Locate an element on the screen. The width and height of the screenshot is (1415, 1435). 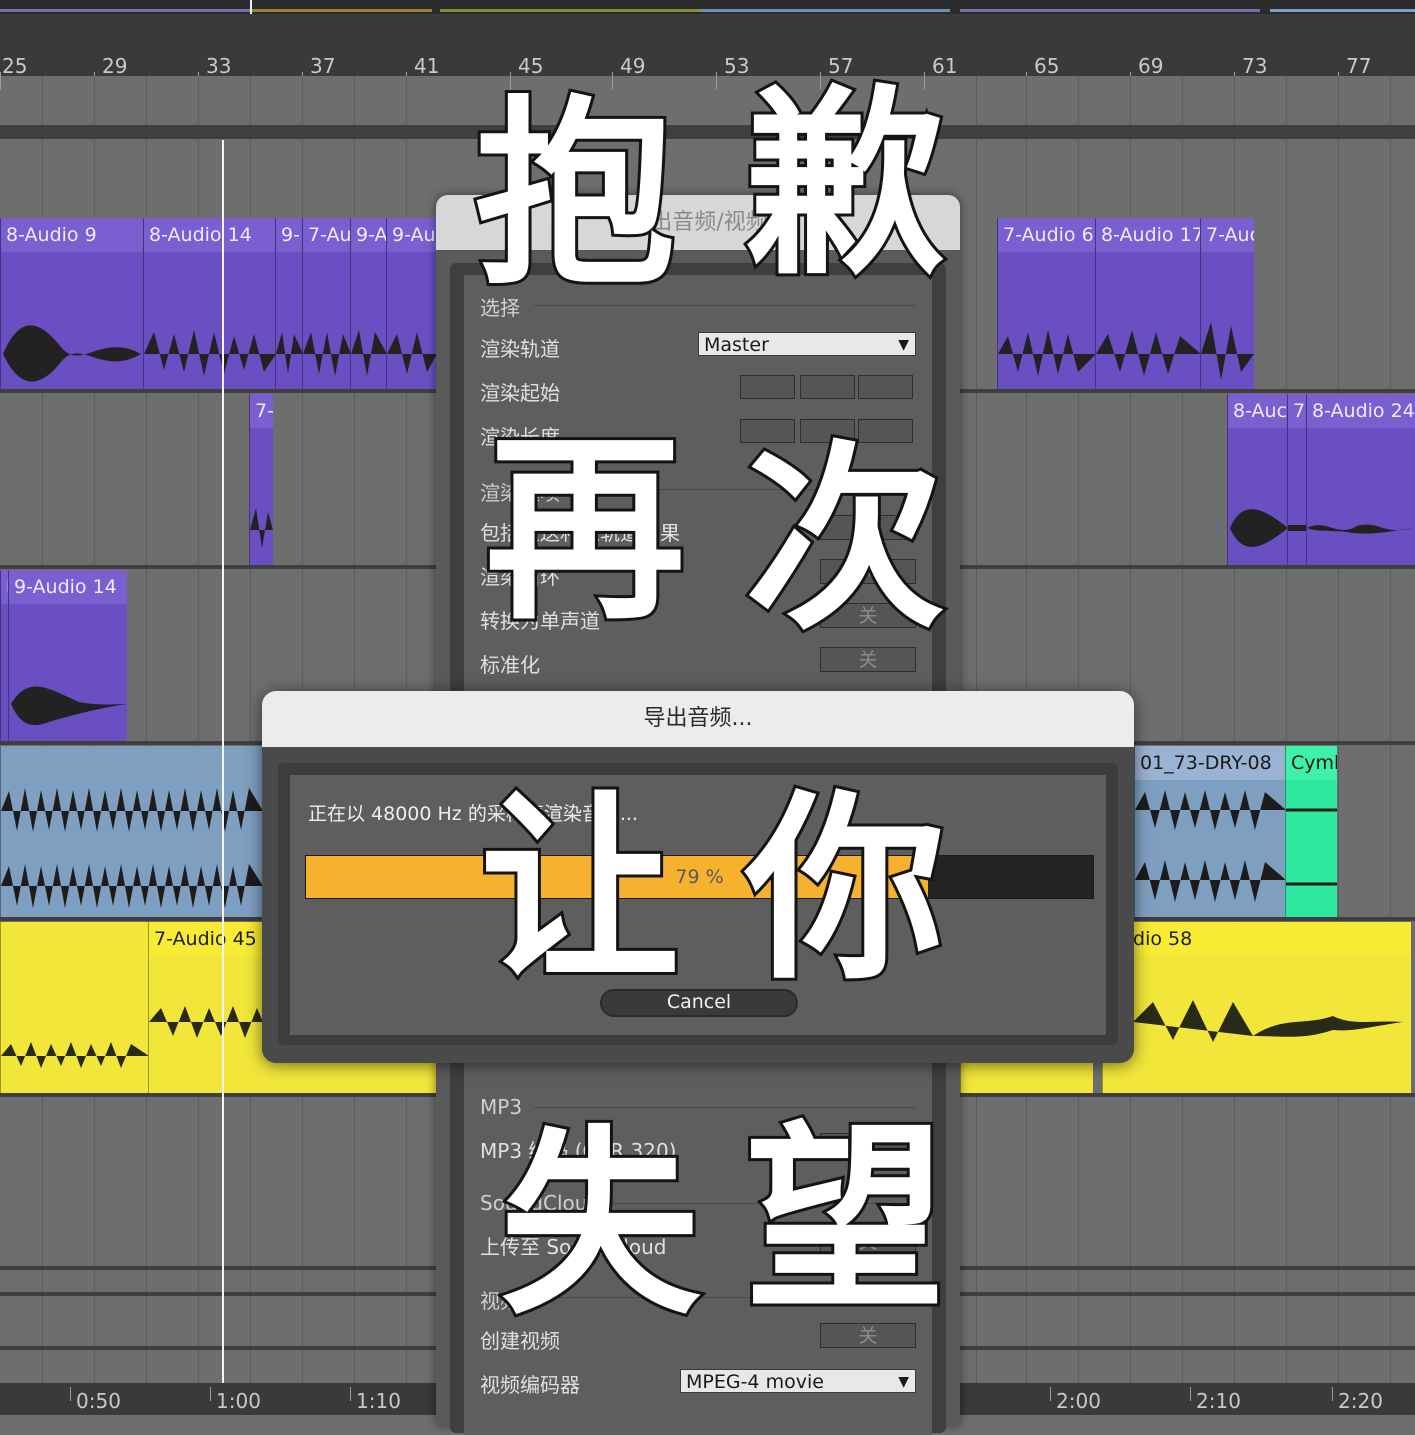
clip-name: Cymb is located at coordinates (1311, 763).